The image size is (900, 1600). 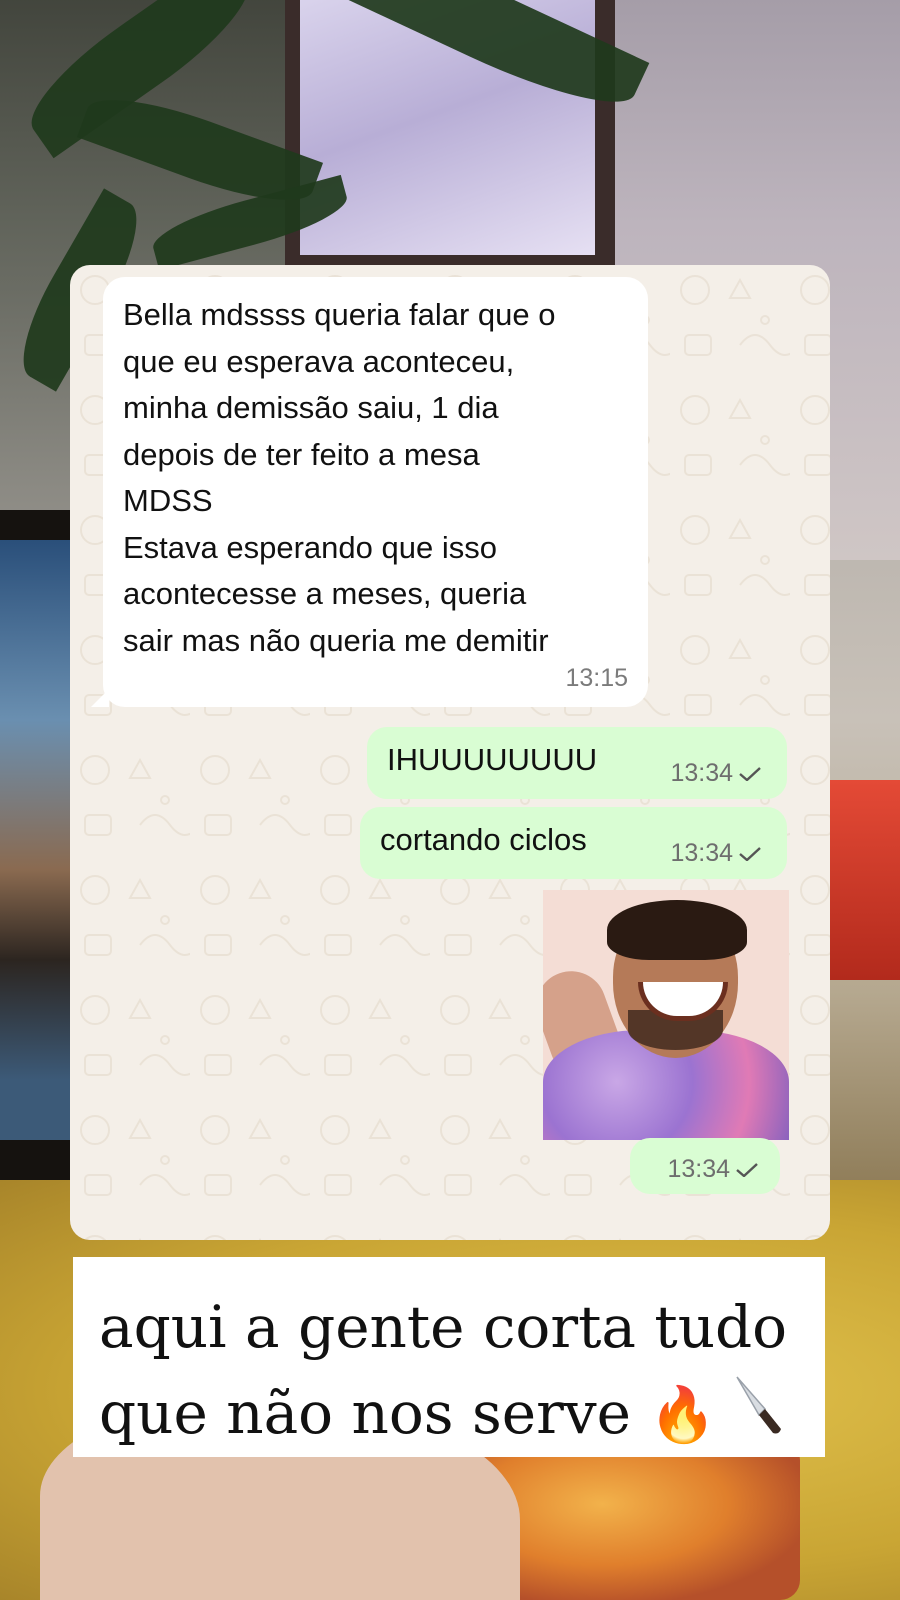 What do you see at coordinates (492, 759) in the screenshot?
I see `message-text: IHUUUUUUUU` at bounding box center [492, 759].